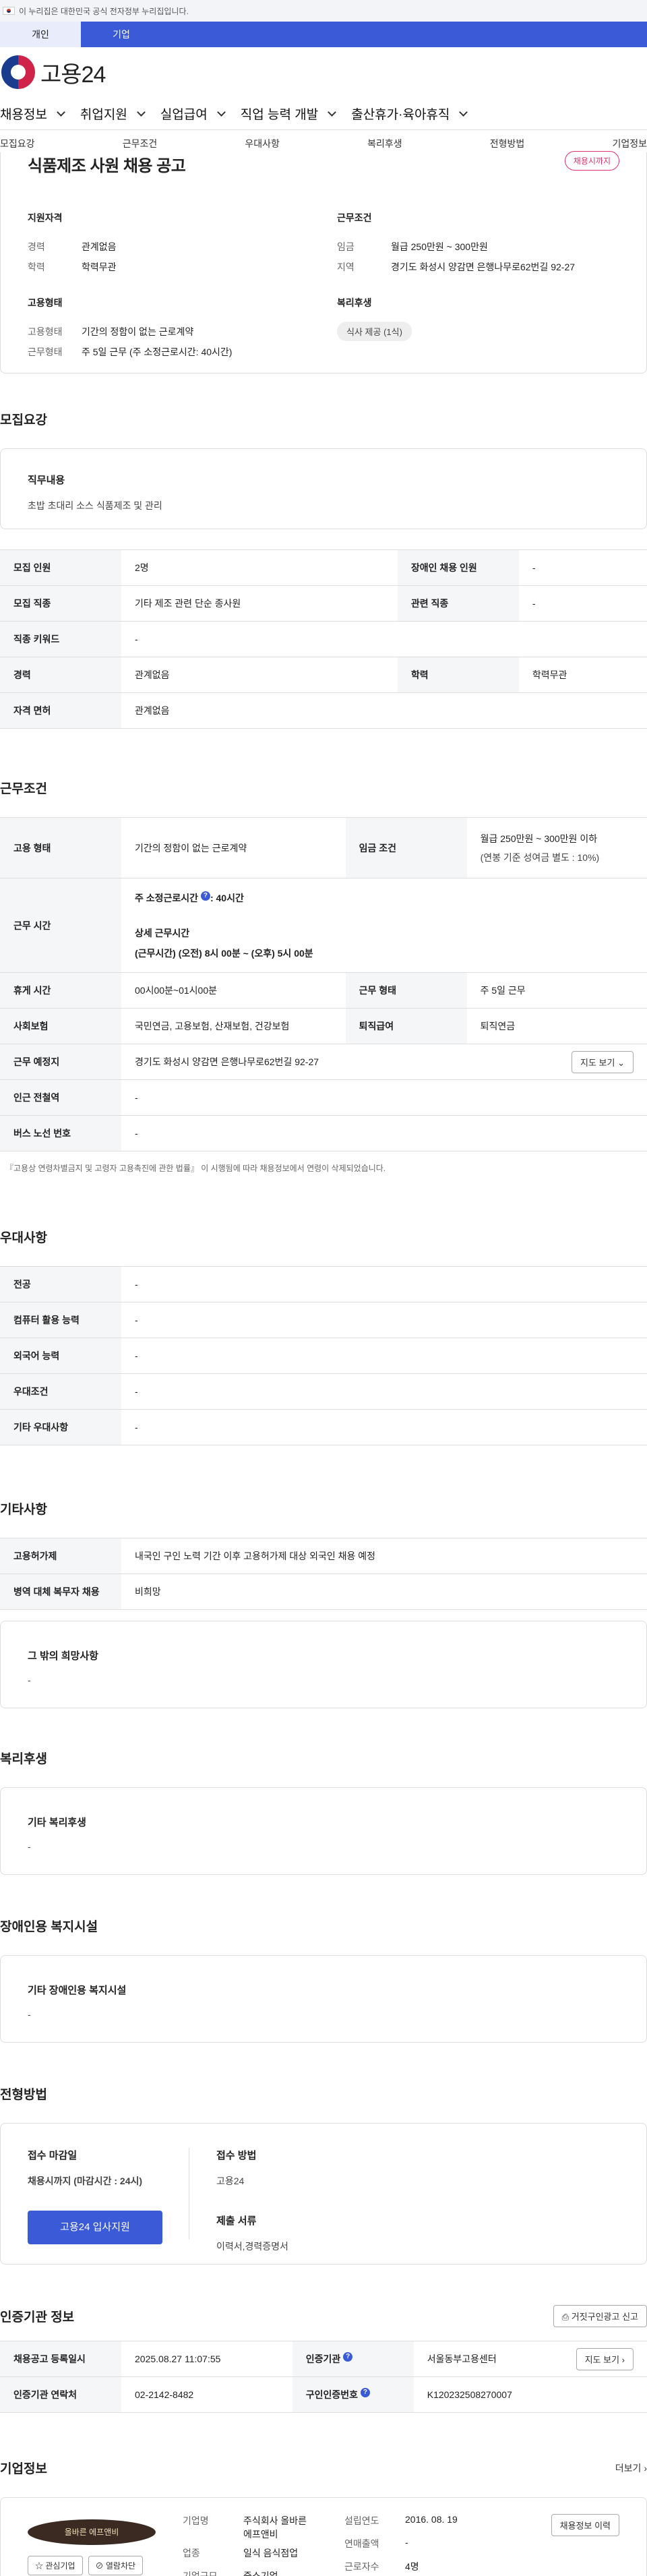 The width and height of the screenshot is (647, 2576). What do you see at coordinates (623, 2359) in the screenshot?
I see `chevron-right-icon: ›` at bounding box center [623, 2359].